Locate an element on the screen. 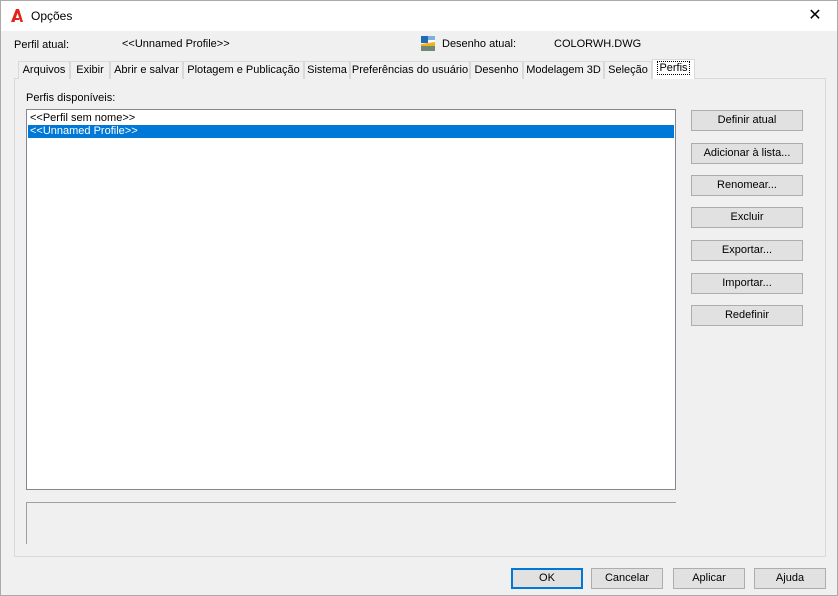 This screenshot has width=838, height=596. tab-label: Exibir is located at coordinates (90, 70).